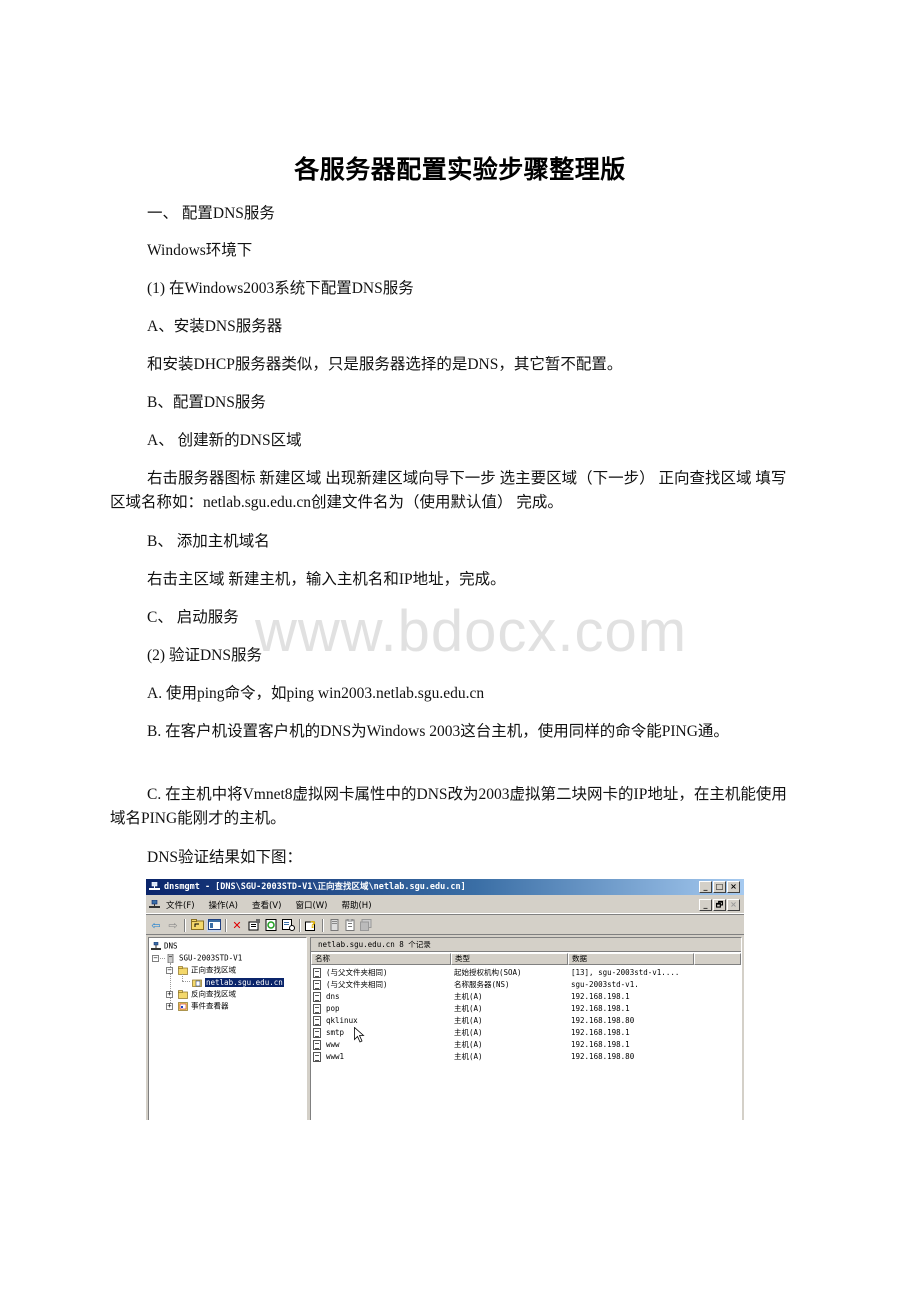 Image resolution: width=920 pixels, height=1302 pixels. I want to click on tree-item-dns: DNS, so click(164, 945).